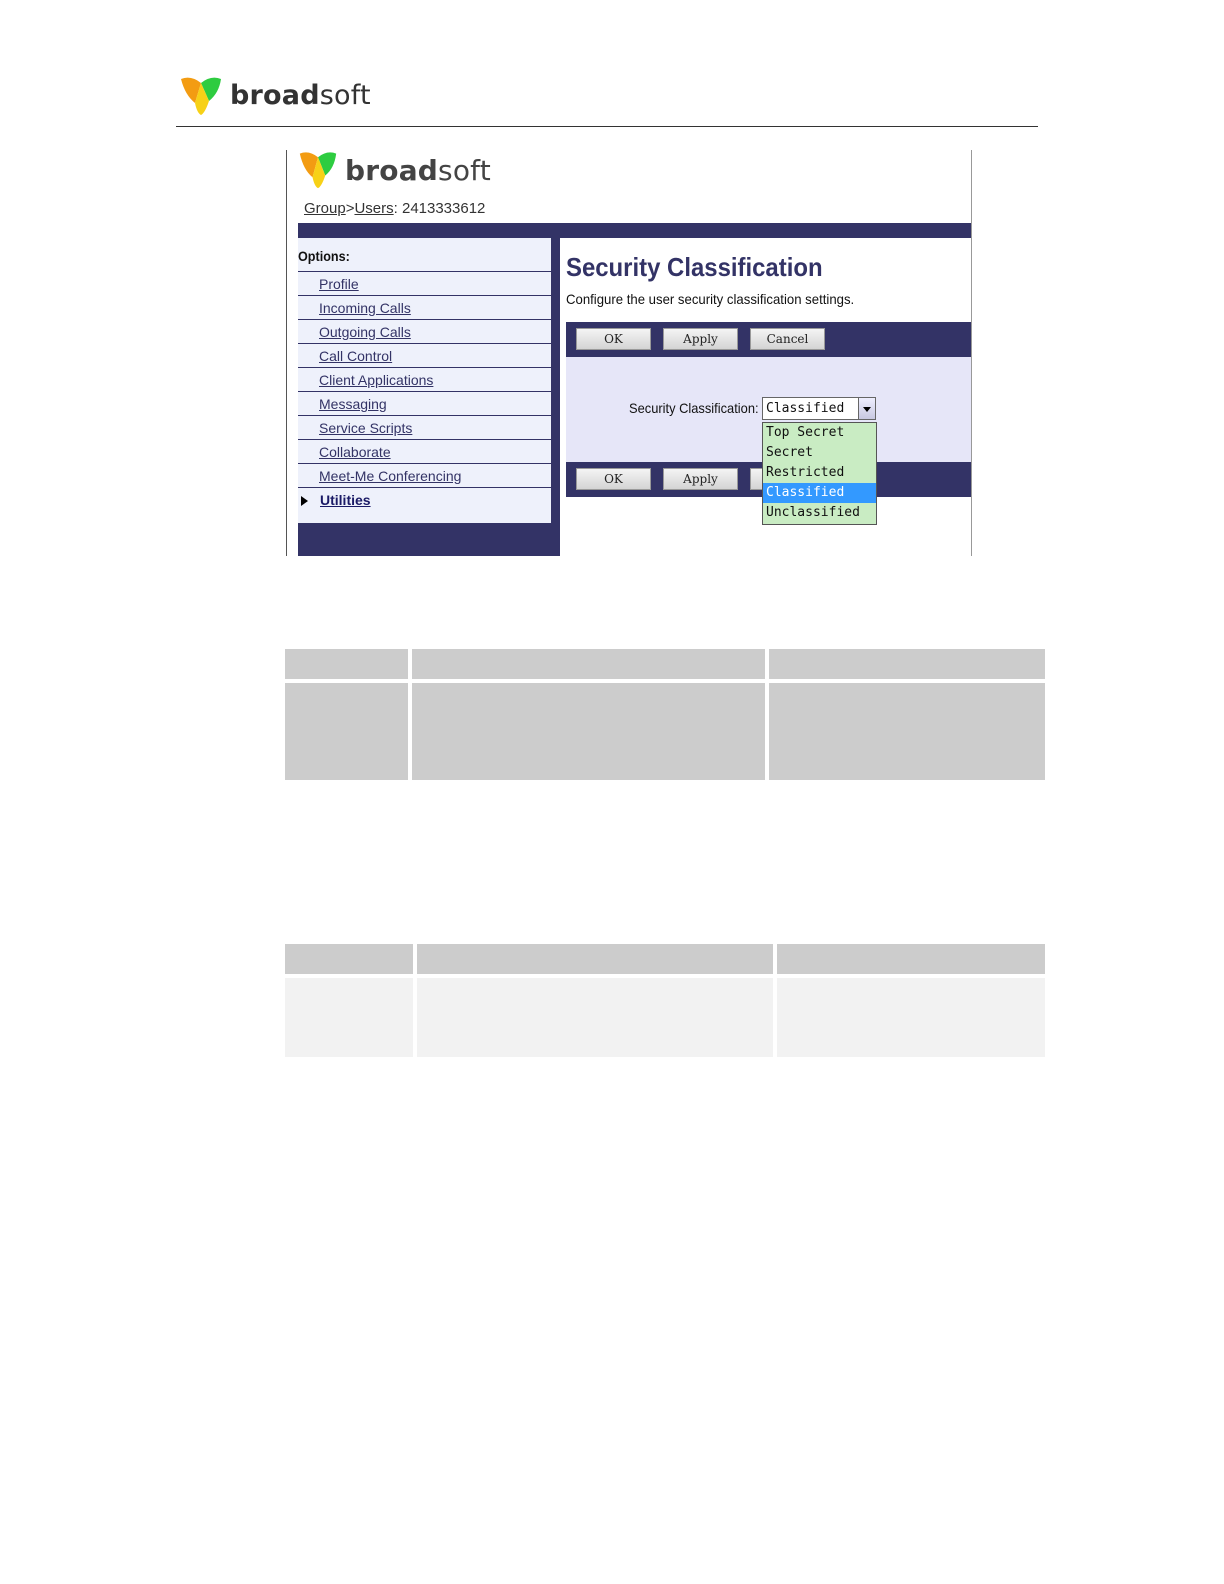 Image resolution: width=1224 pixels, height=1584 pixels. I want to click on apply-button-top: Apply, so click(700, 339).